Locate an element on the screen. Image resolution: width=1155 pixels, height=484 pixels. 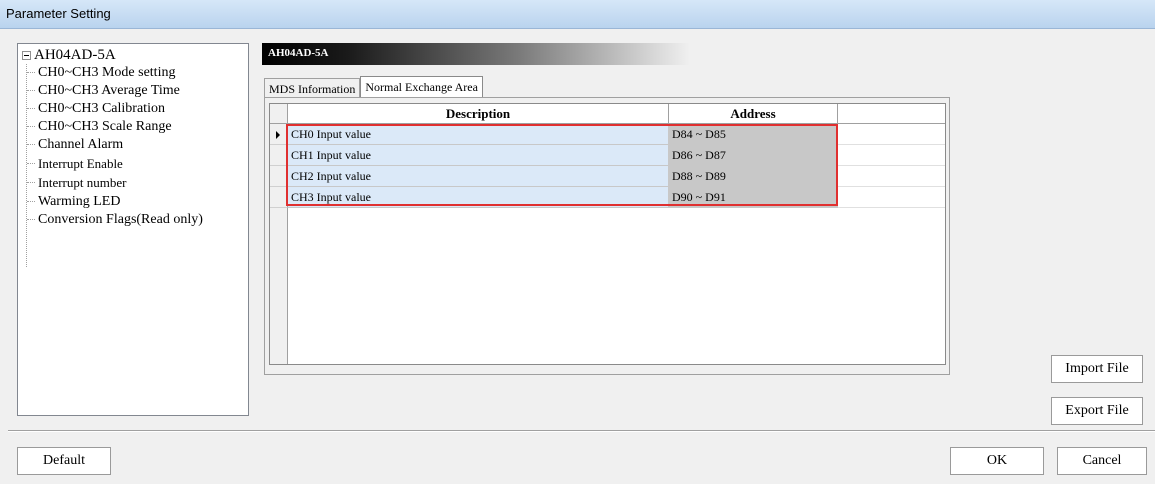
cell-address: D86 ~ D87 is located at coordinates (753, 155).